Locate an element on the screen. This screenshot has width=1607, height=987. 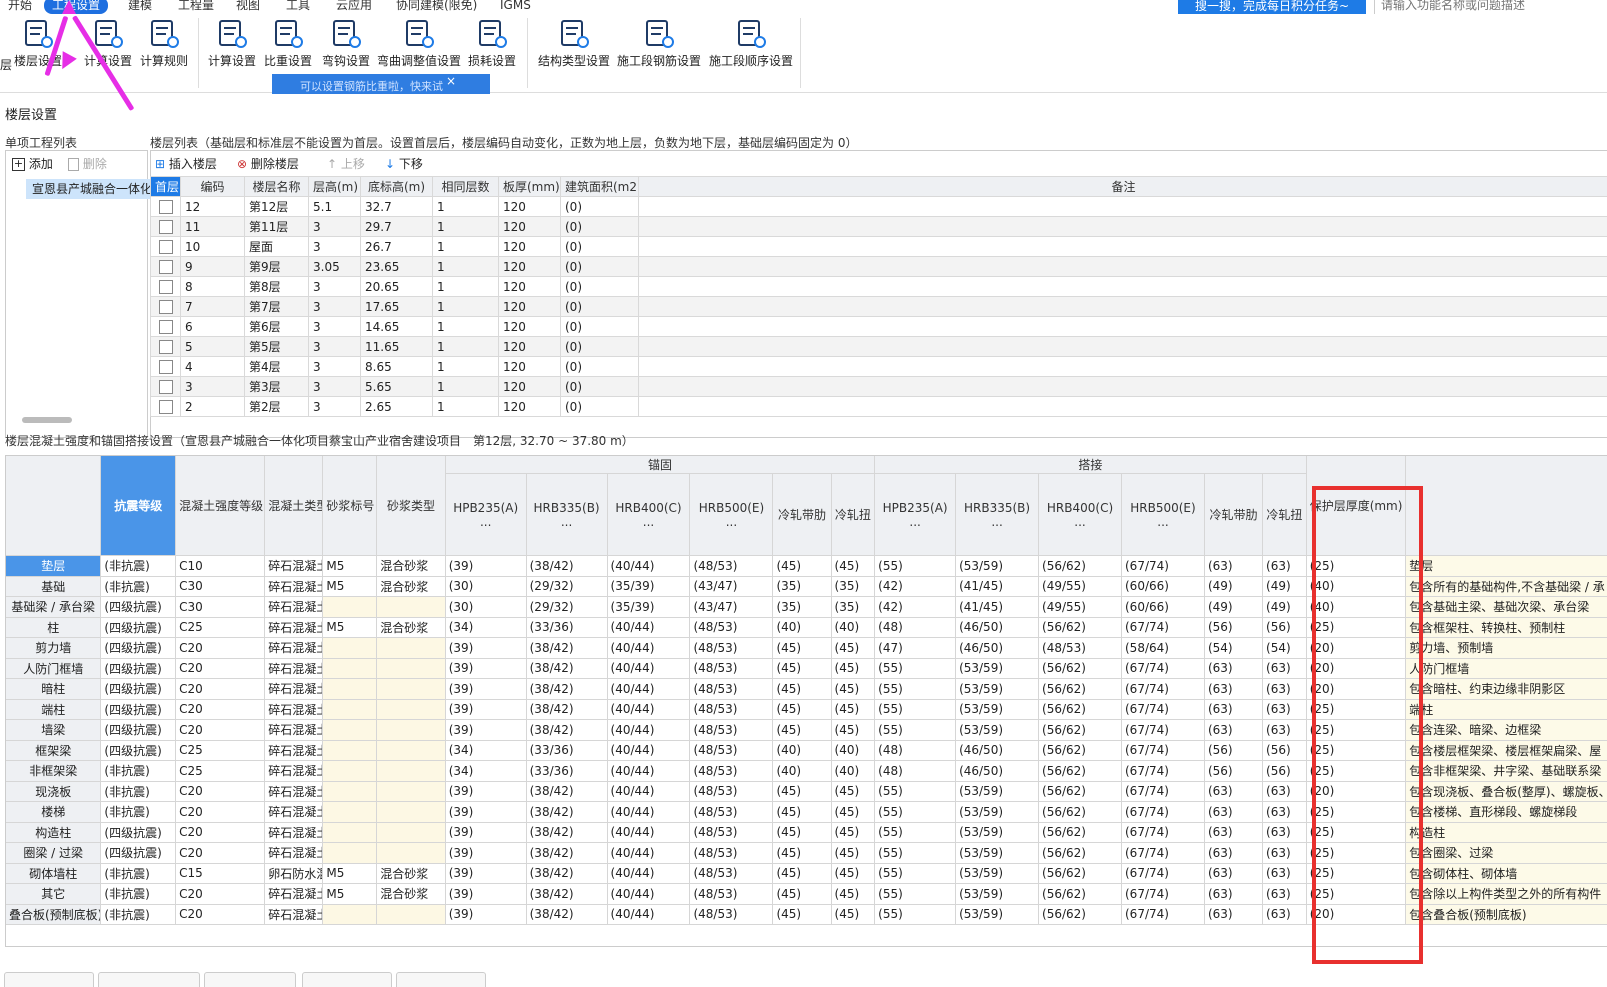
floor-note-cell is located at coordinates (1123, 387).